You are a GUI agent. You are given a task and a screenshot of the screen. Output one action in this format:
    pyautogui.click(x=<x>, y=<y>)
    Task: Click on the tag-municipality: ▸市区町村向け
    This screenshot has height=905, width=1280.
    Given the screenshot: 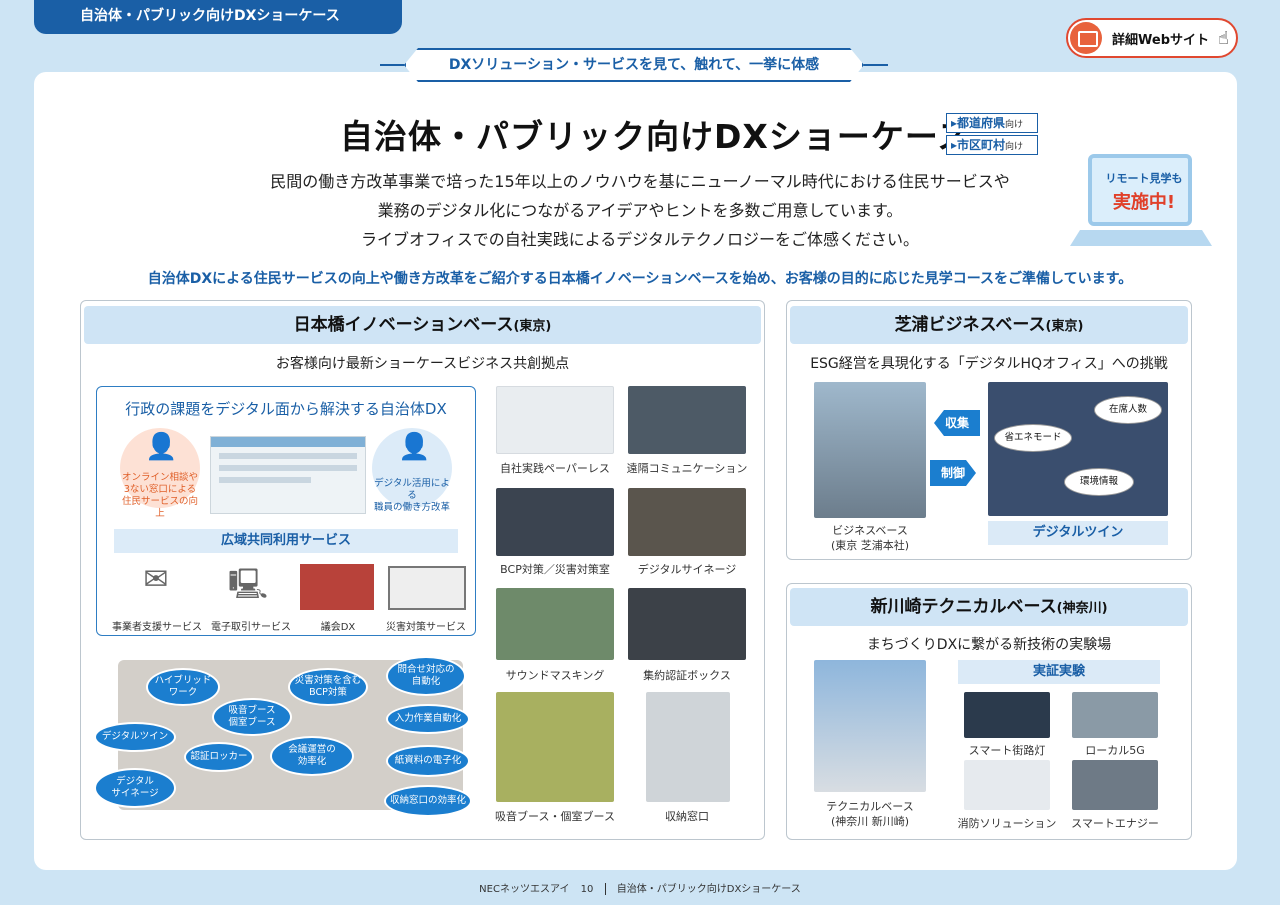 What is the action you would take?
    pyautogui.click(x=992, y=145)
    